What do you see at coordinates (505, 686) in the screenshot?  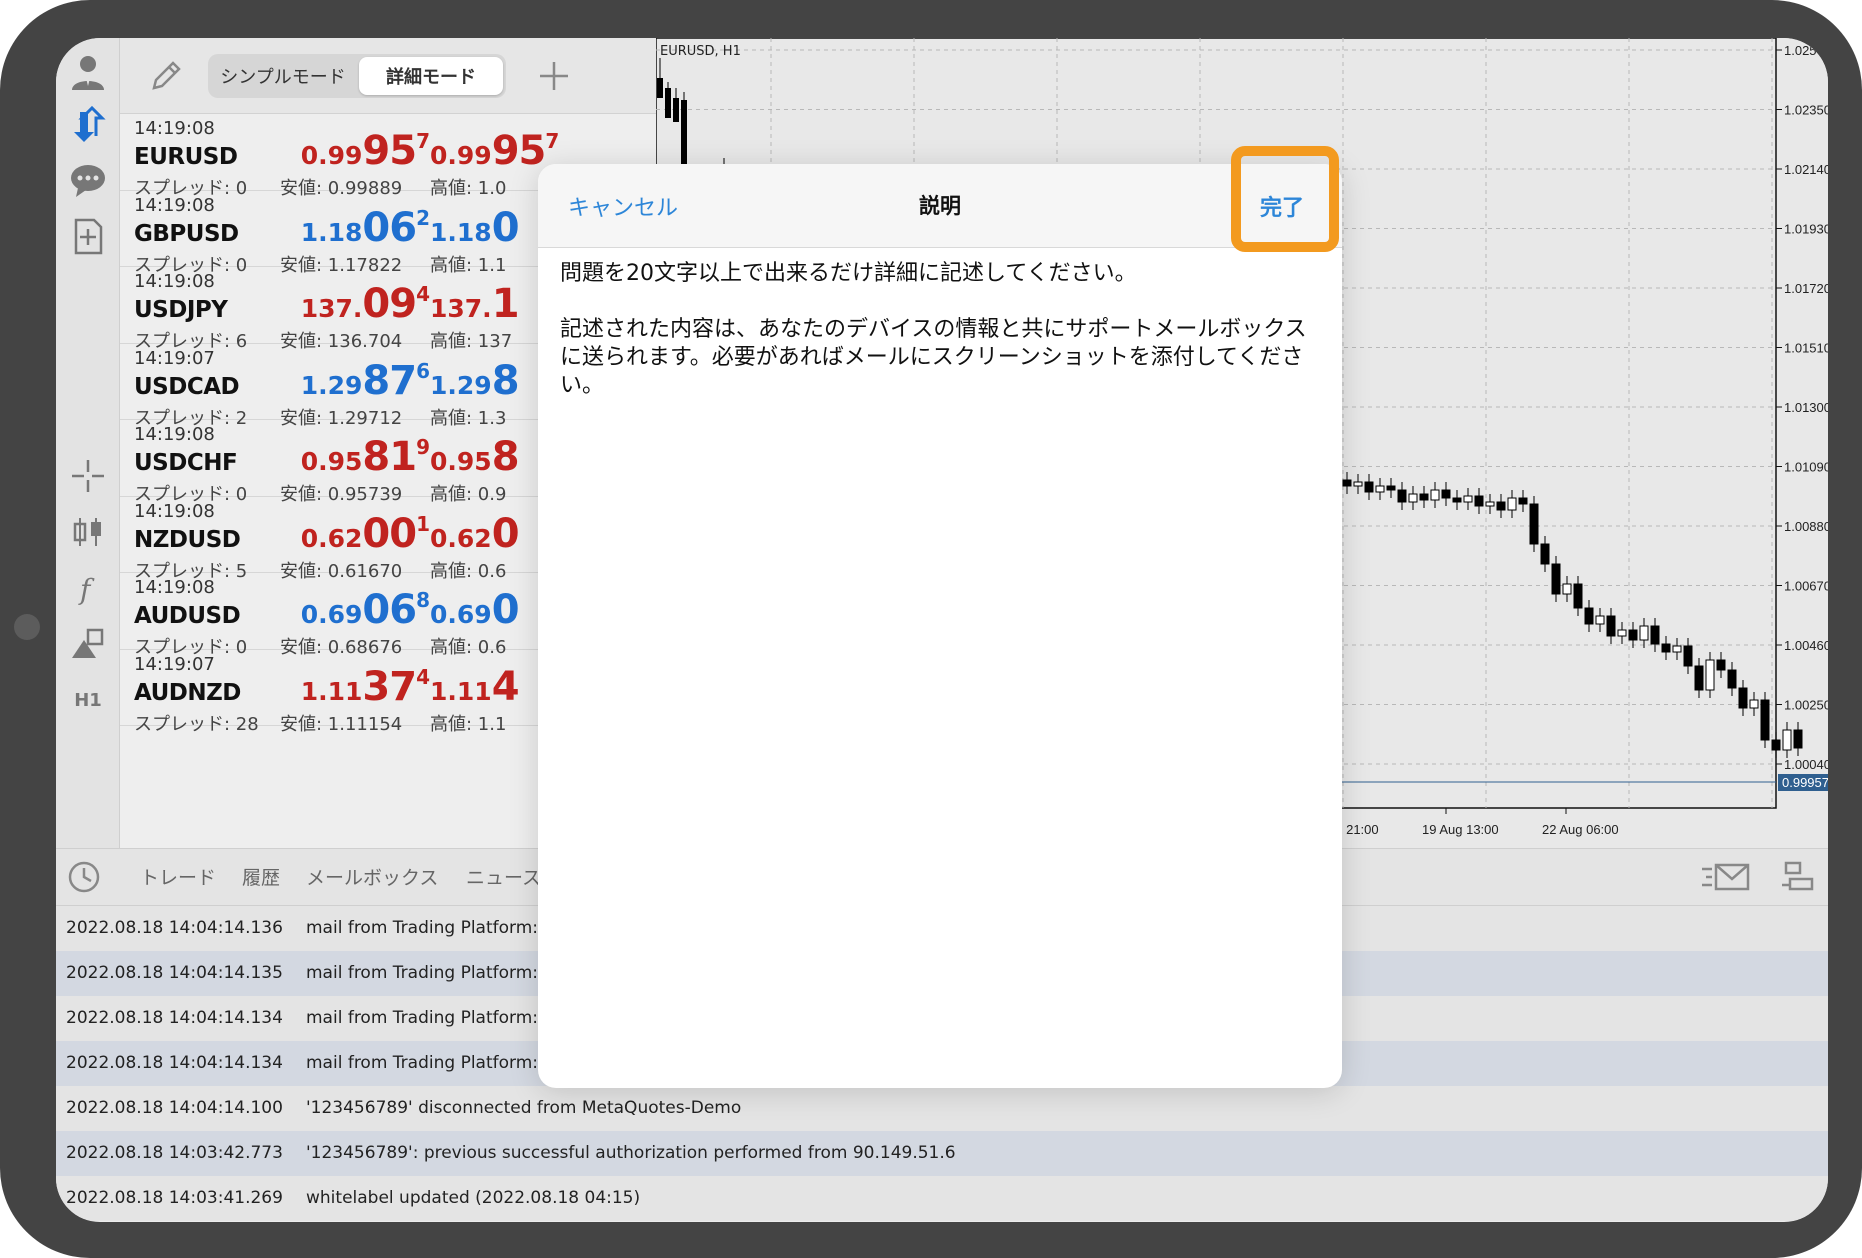 I see `ask-price-pips: 4` at bounding box center [505, 686].